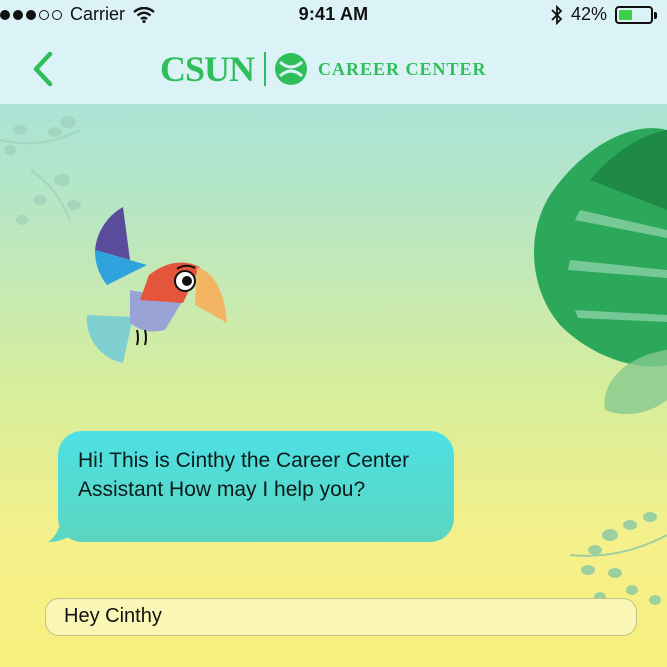 The width and height of the screenshot is (667, 667). I want to click on battery-percent: 42%, so click(588, 14).